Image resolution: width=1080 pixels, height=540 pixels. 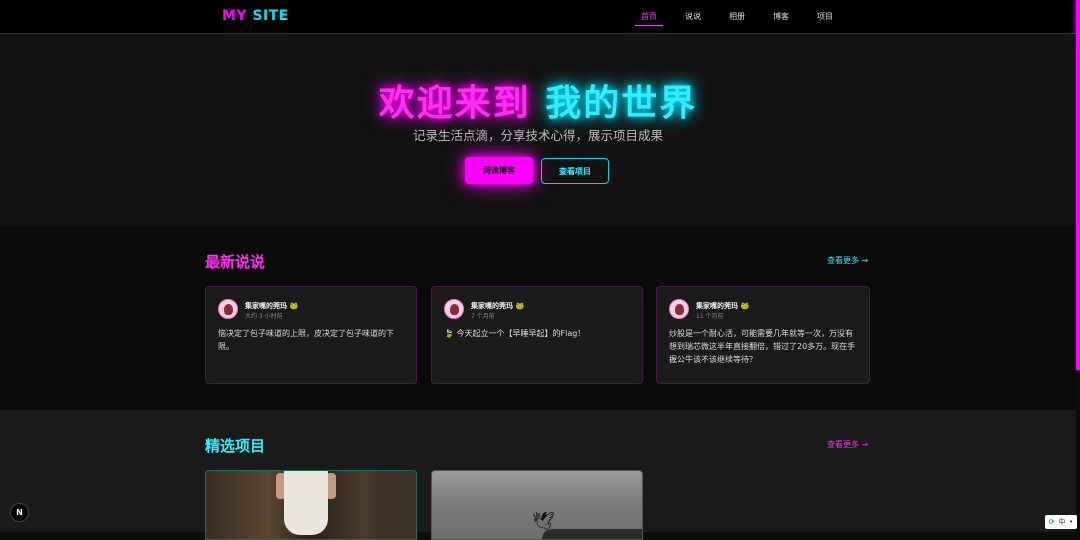 What do you see at coordinates (538, 100) in the screenshot?
I see `hero-title: 欢迎来到 我的世界` at bounding box center [538, 100].